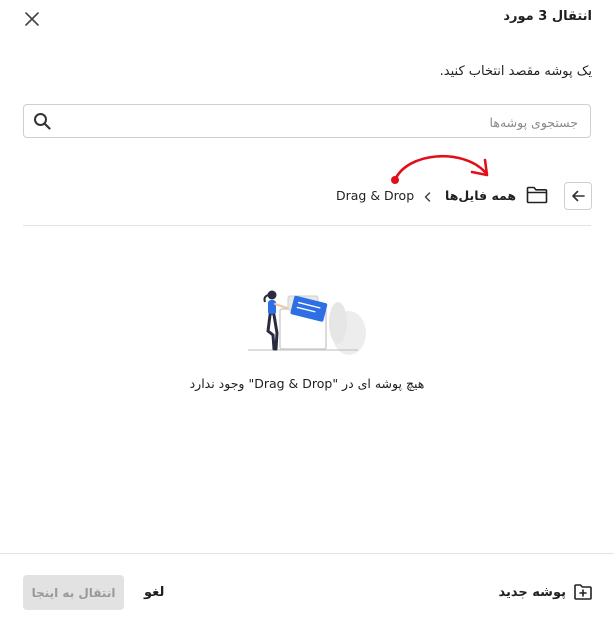  I want to click on content-divider, so click(307, 225).